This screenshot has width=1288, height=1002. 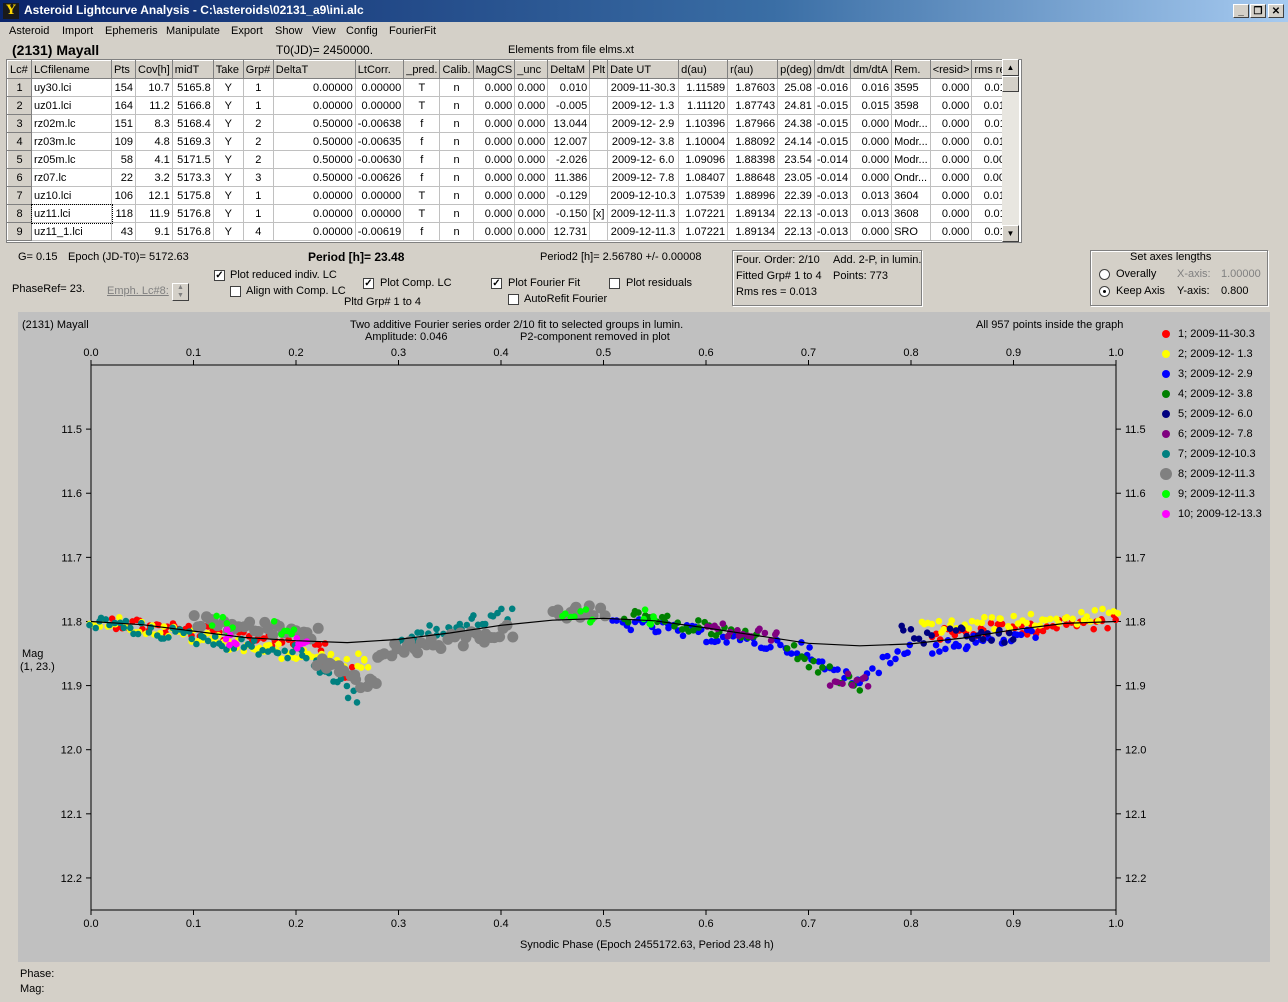 What do you see at coordinates (753, 87) in the screenshot?
I see `table-cell: 1.87603` at bounding box center [753, 87].